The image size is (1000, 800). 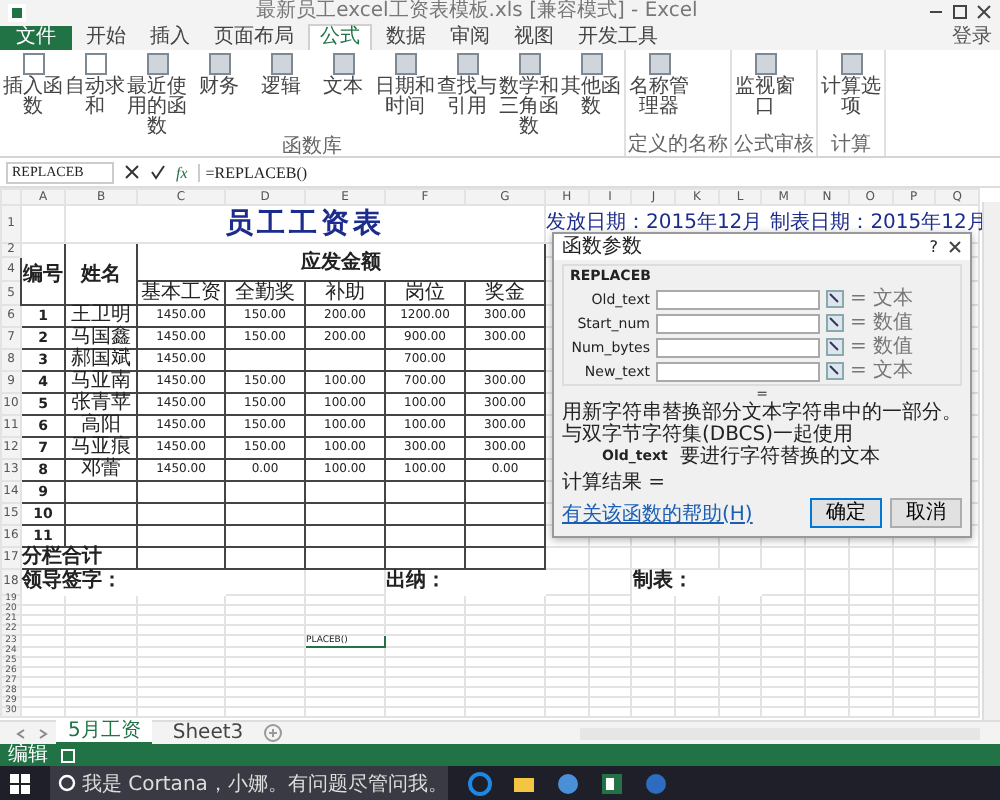 I want to click on table-header: 岗位, so click(x=425, y=293).